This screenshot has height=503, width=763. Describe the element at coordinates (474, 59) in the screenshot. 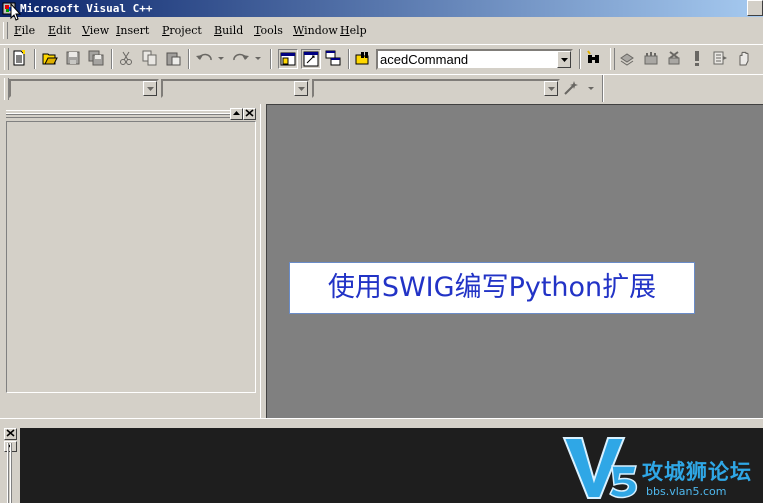

I see `find-combo: acedCommand` at that location.